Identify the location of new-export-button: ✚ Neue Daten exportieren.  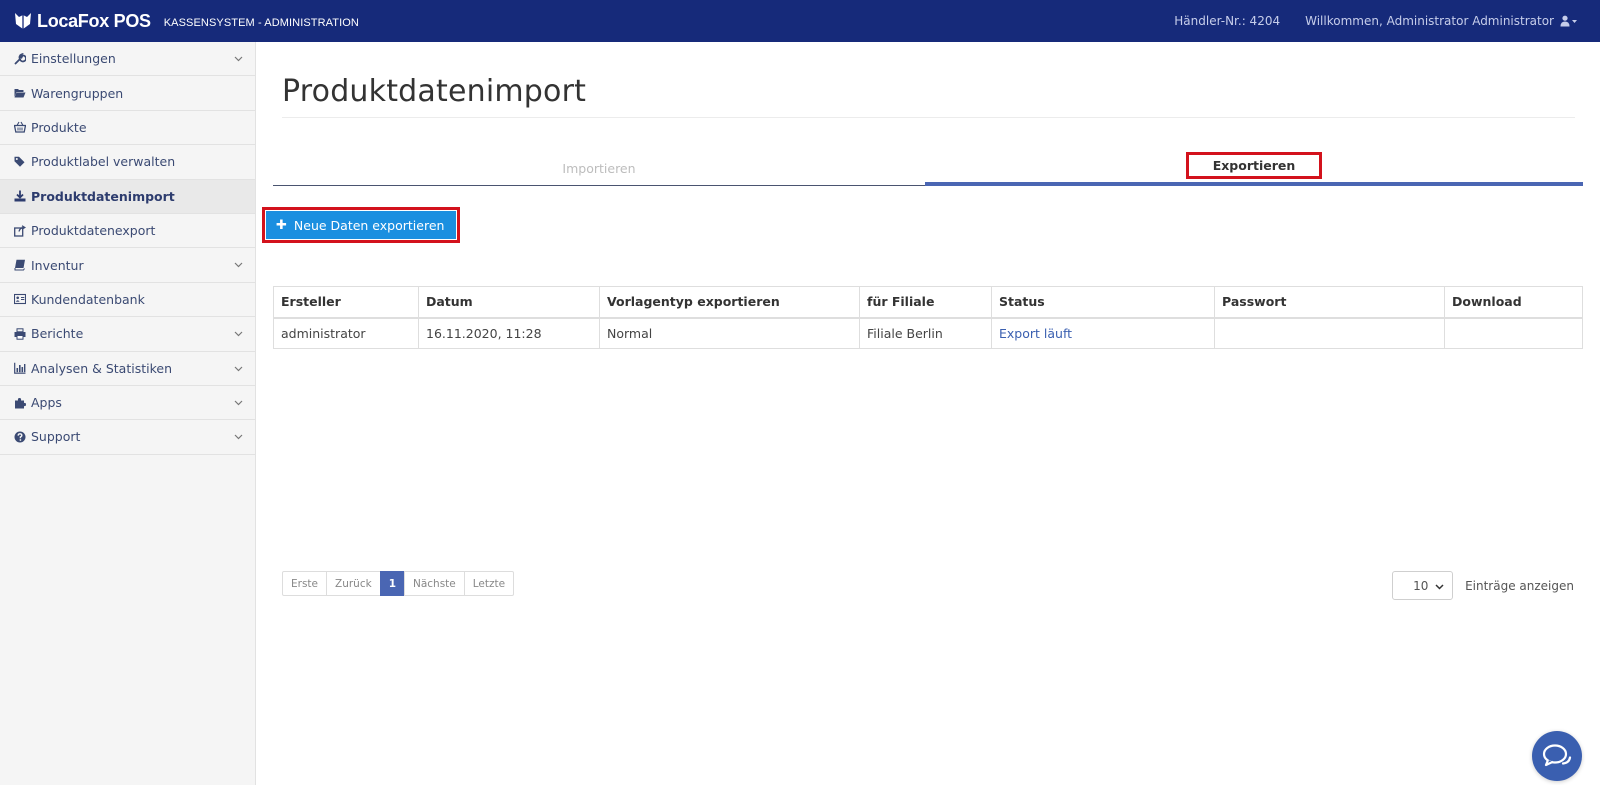
(361, 225).